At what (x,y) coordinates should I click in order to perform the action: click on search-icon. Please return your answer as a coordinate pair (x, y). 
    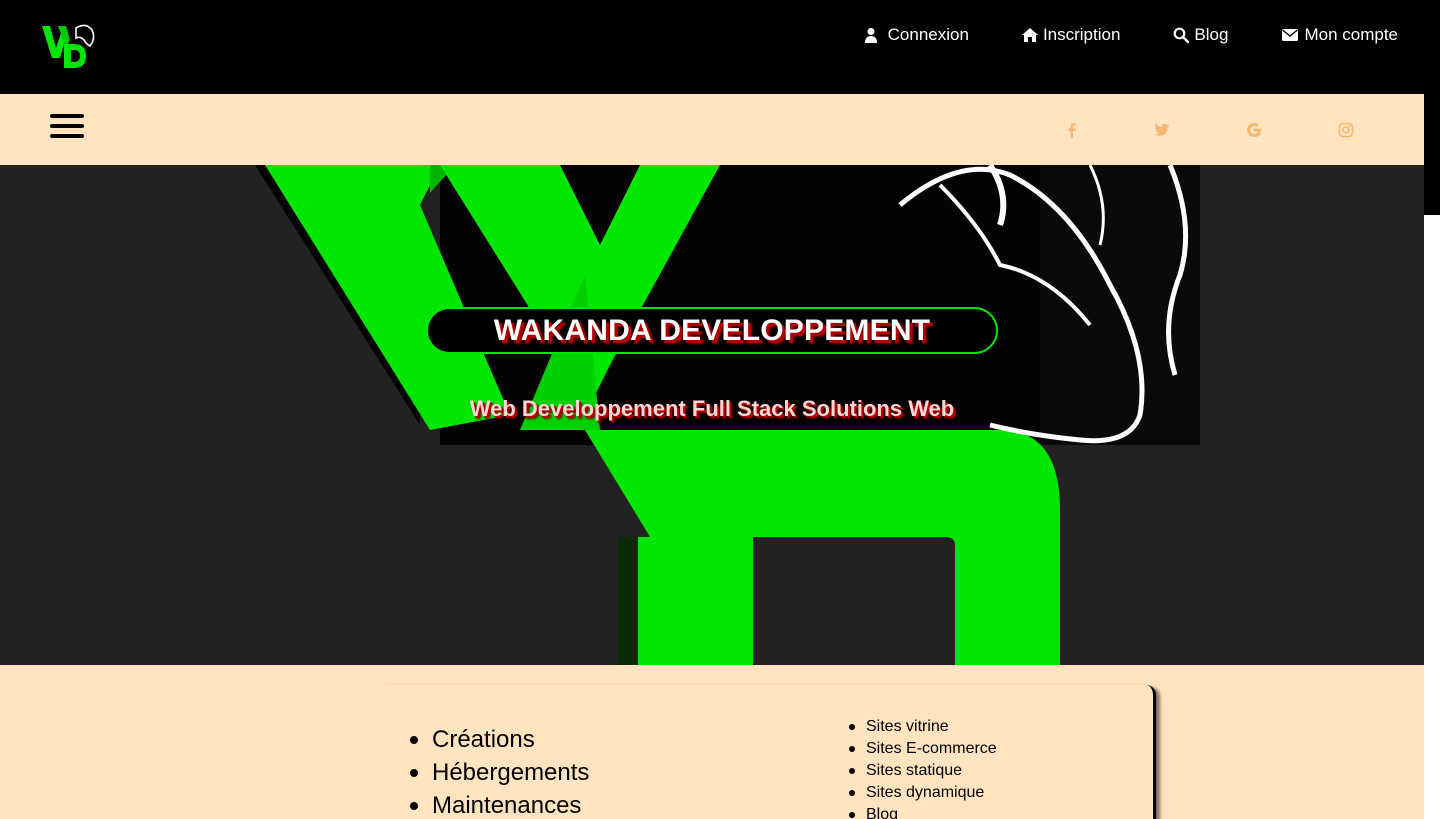
    Looking at the image, I should click on (1182, 35).